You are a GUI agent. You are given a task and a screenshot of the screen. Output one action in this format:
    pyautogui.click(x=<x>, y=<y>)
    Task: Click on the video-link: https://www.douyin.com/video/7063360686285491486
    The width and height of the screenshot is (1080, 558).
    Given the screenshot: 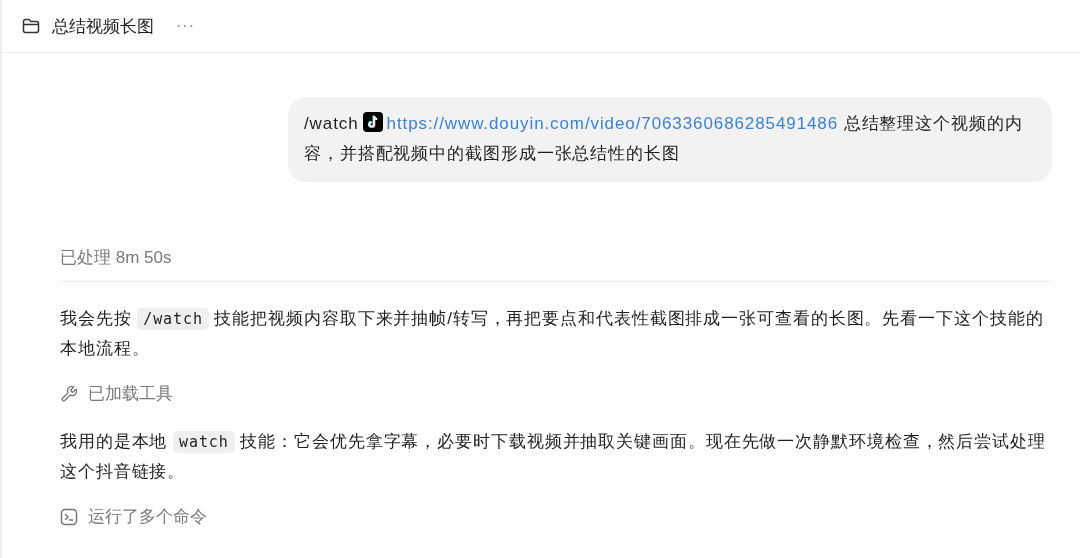 What is the action you would take?
    pyautogui.click(x=612, y=123)
    